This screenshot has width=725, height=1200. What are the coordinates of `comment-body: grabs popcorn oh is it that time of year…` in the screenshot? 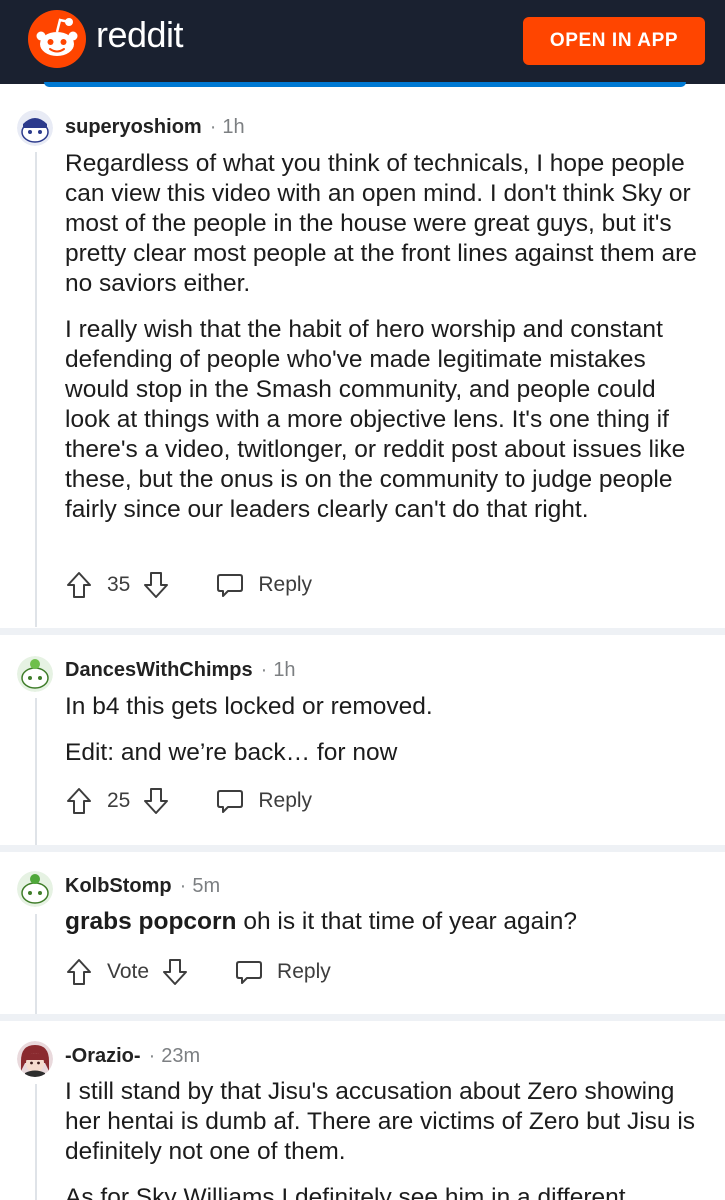 It's located at (385, 922).